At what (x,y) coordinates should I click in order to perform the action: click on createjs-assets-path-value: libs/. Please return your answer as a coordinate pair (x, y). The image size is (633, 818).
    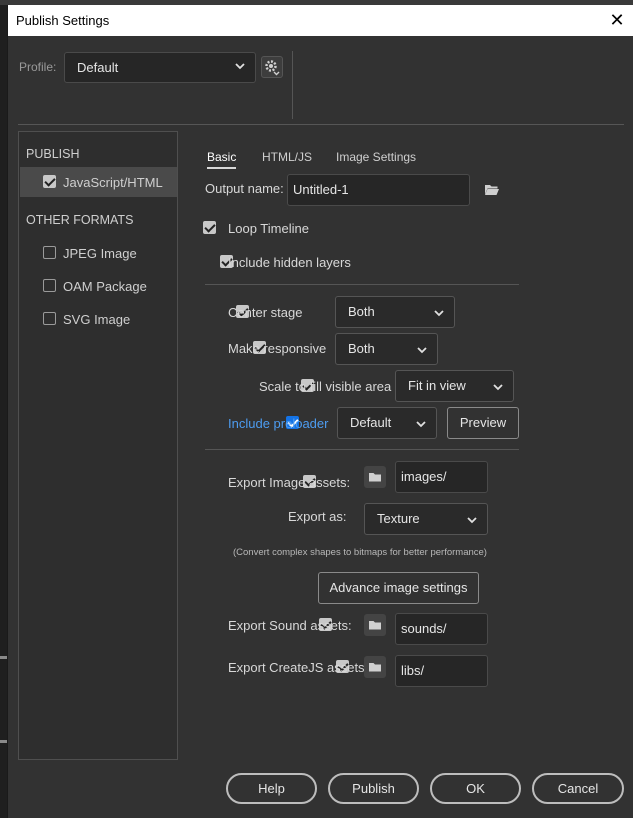
    Looking at the image, I should click on (413, 670).